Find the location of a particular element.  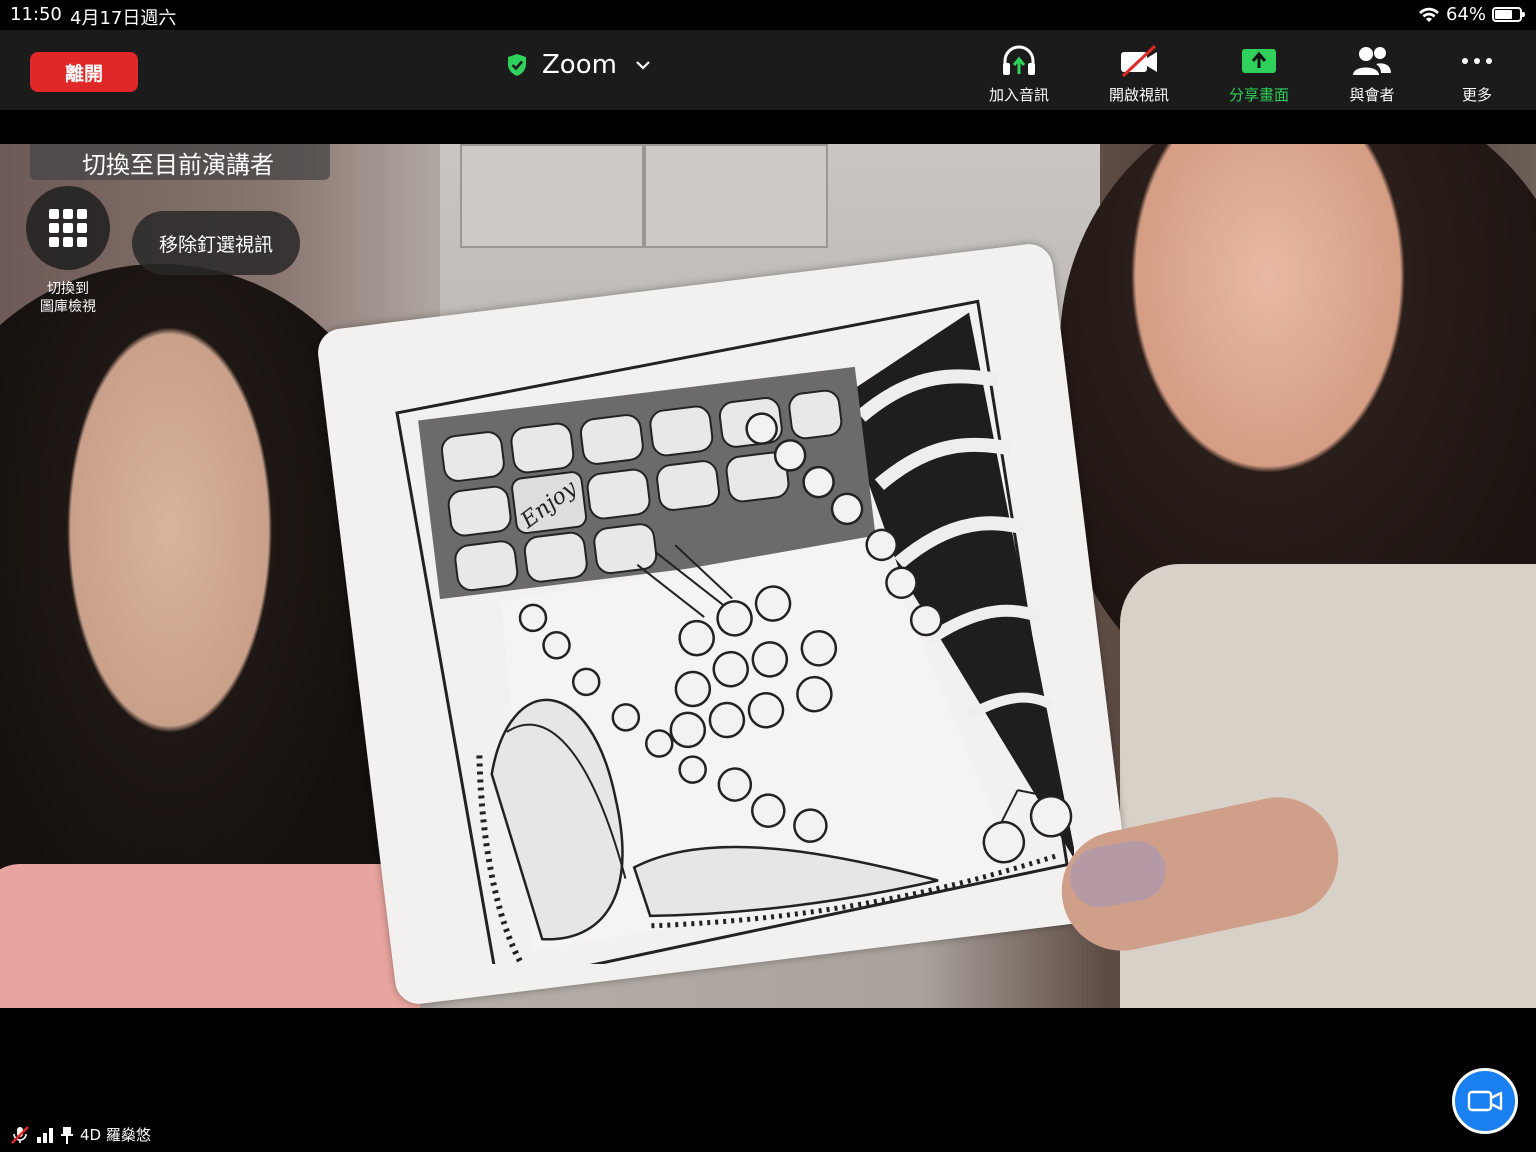

camera-button is located at coordinates (1485, 1101).